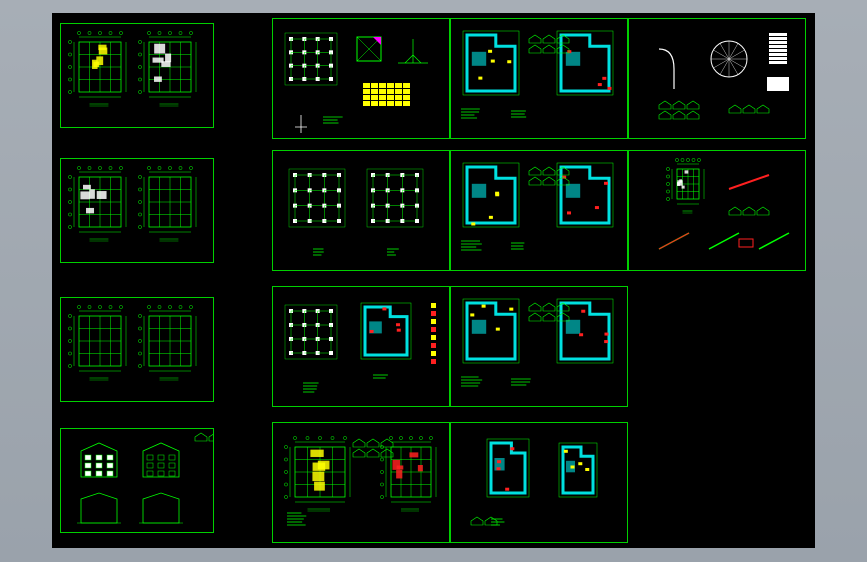 The height and width of the screenshot is (562, 867). I want to click on sheet-elevations, so click(137, 480).